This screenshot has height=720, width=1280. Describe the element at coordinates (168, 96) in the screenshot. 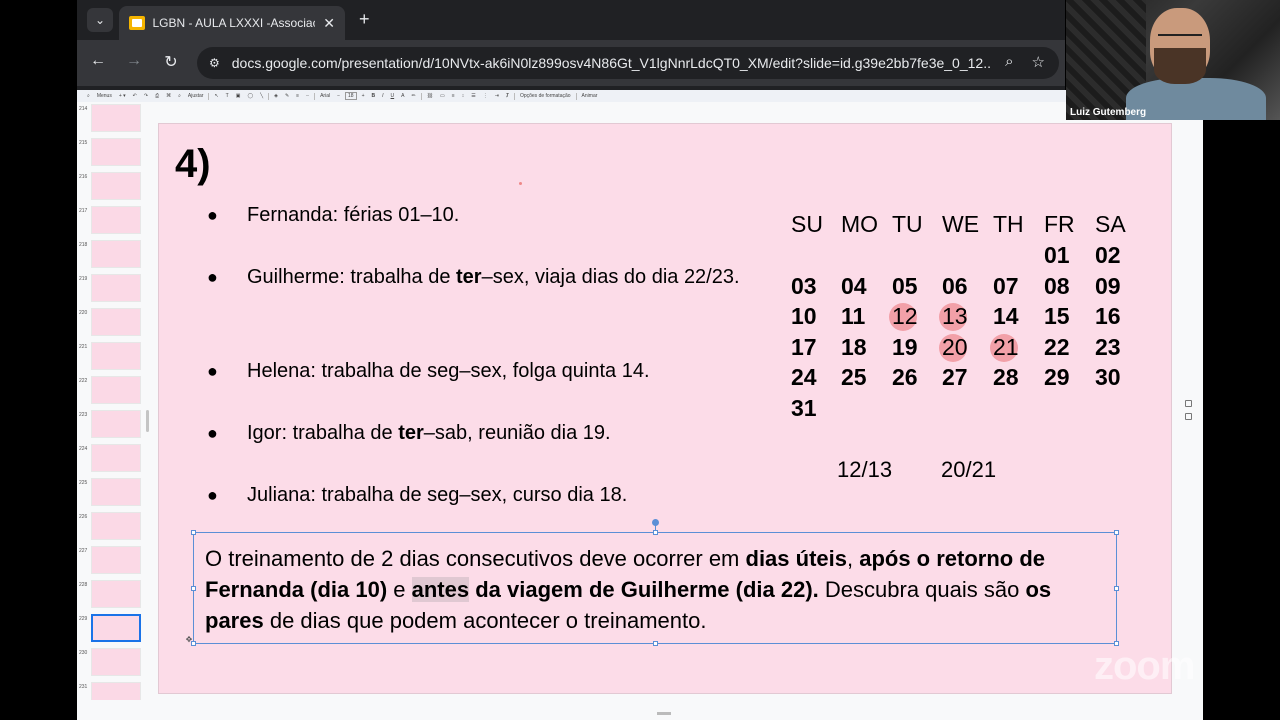

I see `paint-format-icon: ⌘` at that location.